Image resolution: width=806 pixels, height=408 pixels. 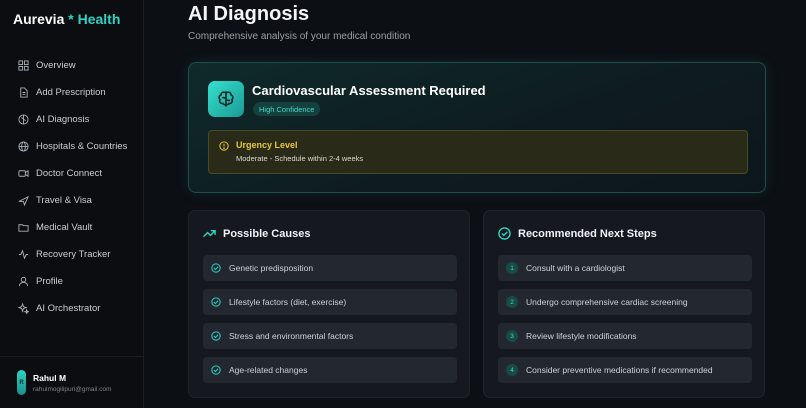 I want to click on avatar: R, so click(x=21, y=382).